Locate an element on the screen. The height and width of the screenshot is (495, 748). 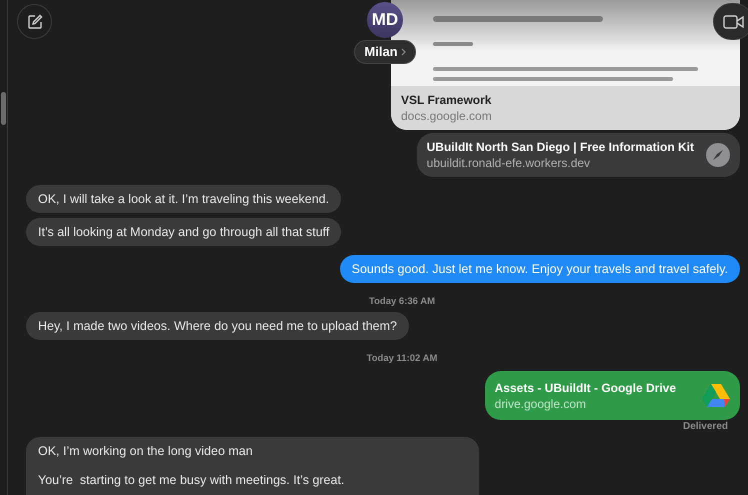
message-bubble: It’s all looking at Monday and go through all that stuff is located at coordinates (184, 232).